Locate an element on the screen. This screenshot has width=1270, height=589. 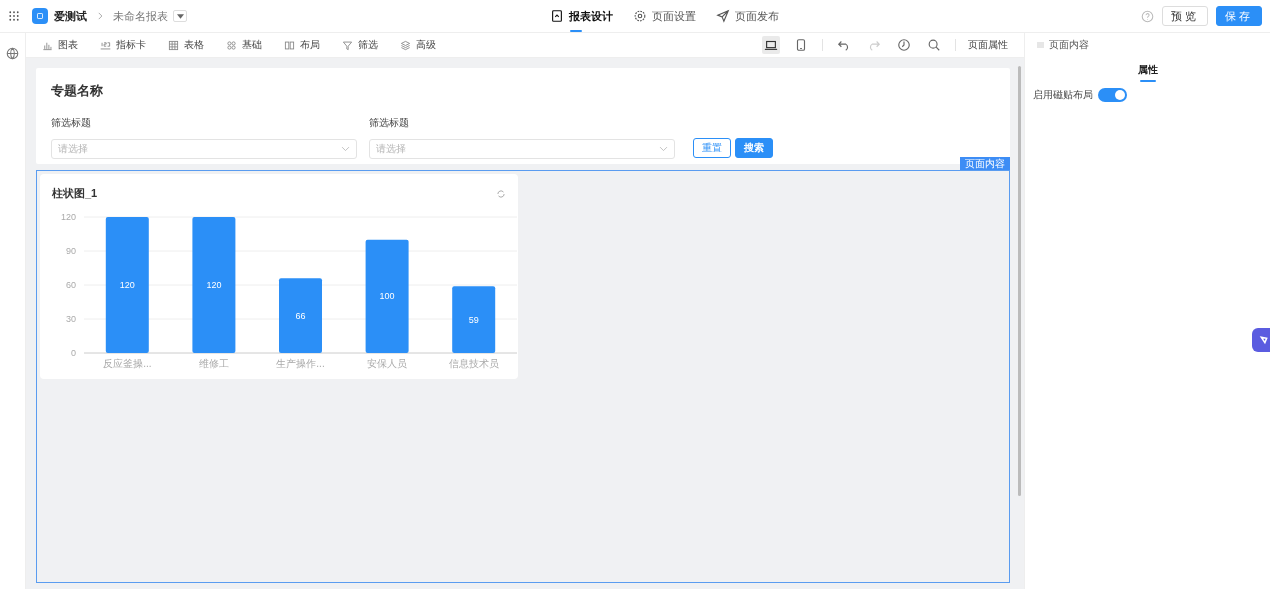
page-content-tag: 页面内容 is located at coordinates (985, 163).